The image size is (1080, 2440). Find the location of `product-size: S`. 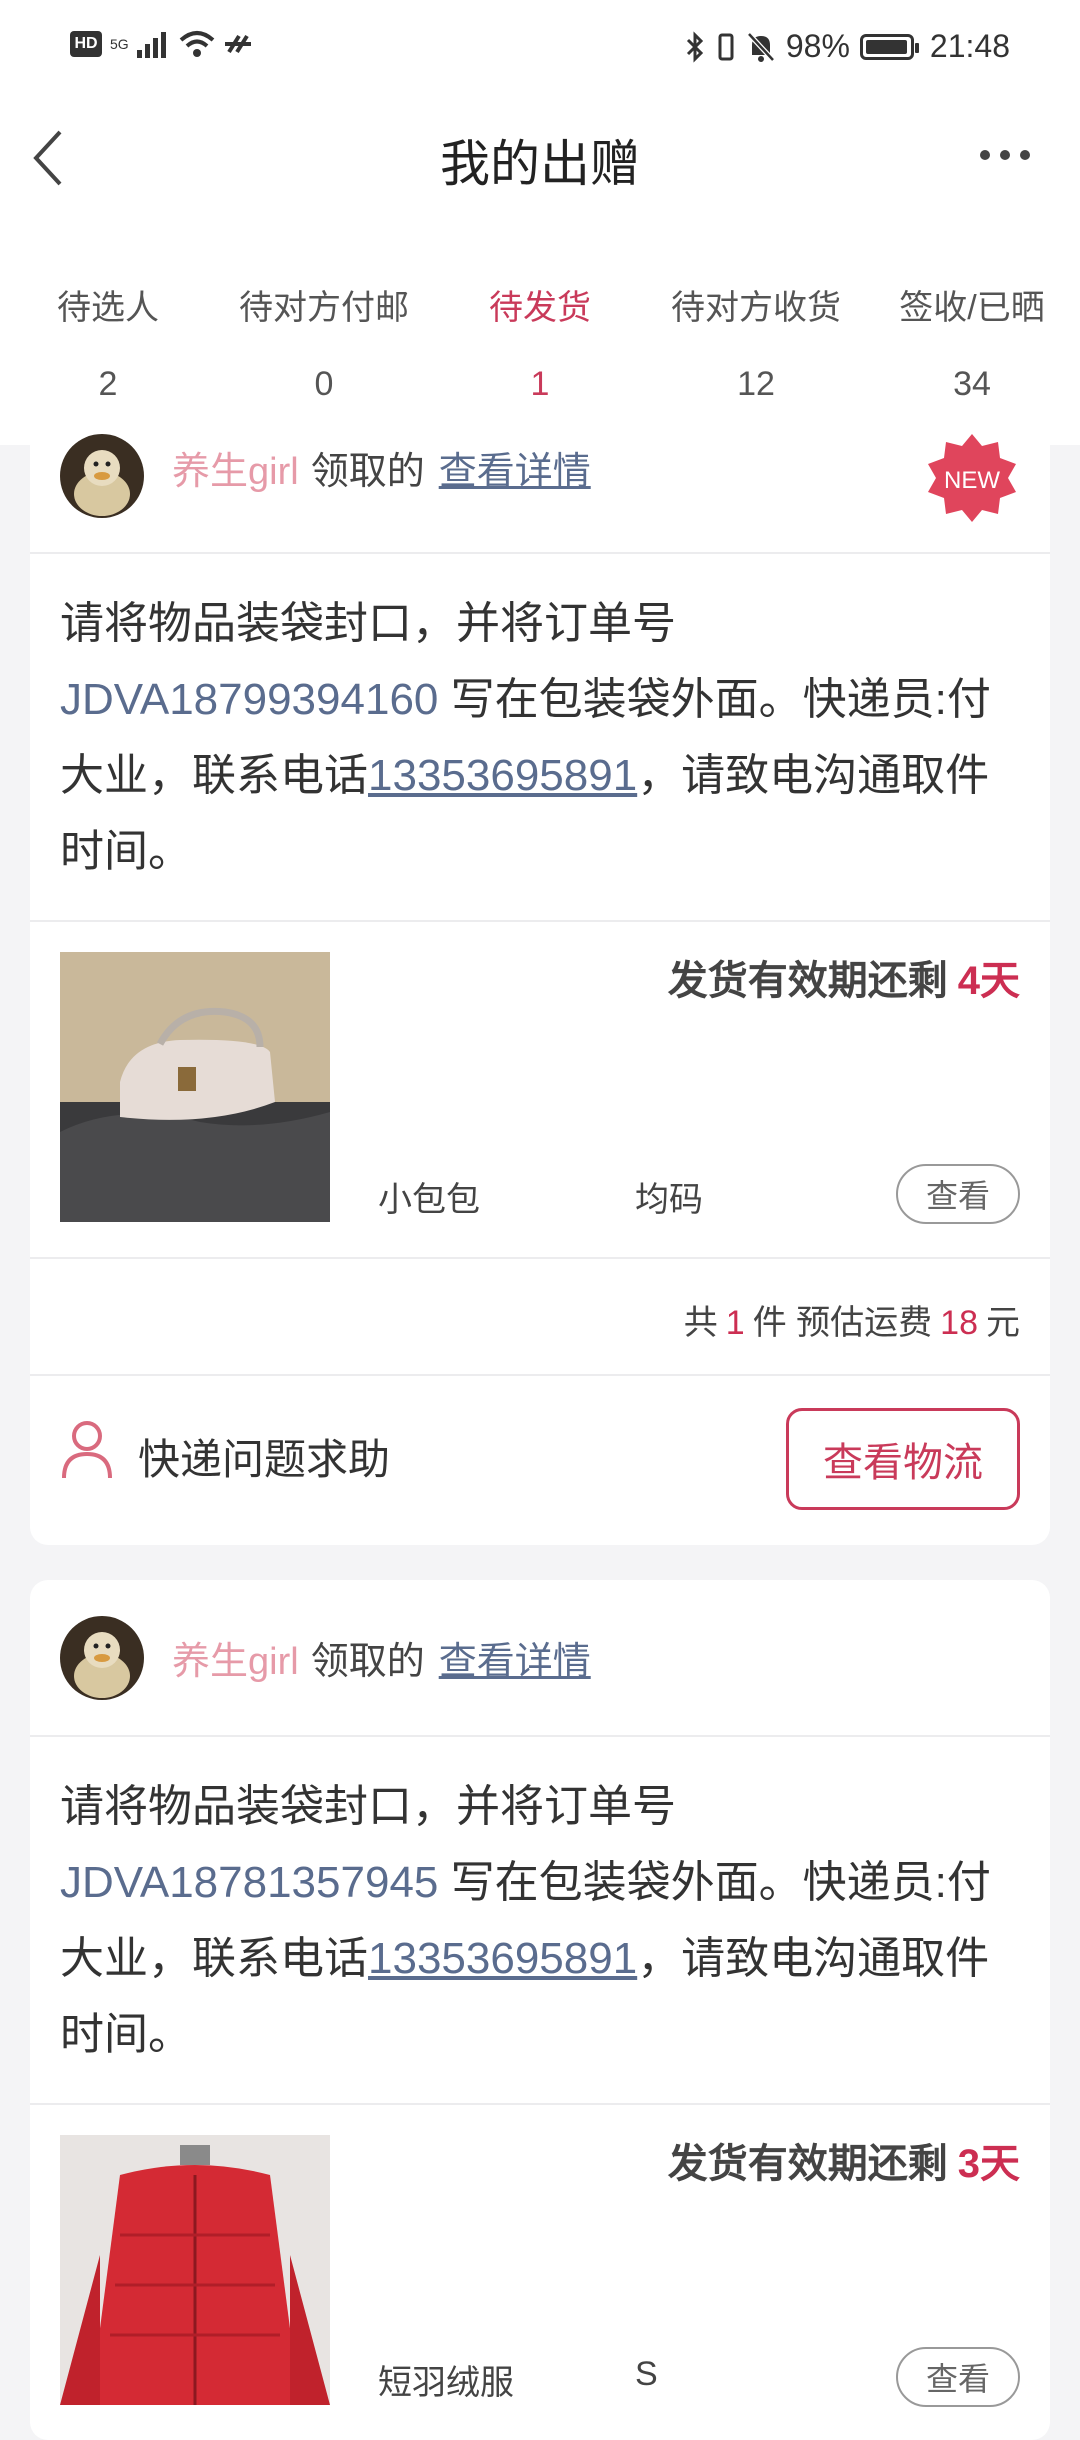

product-size: S is located at coordinates (646, 2374).